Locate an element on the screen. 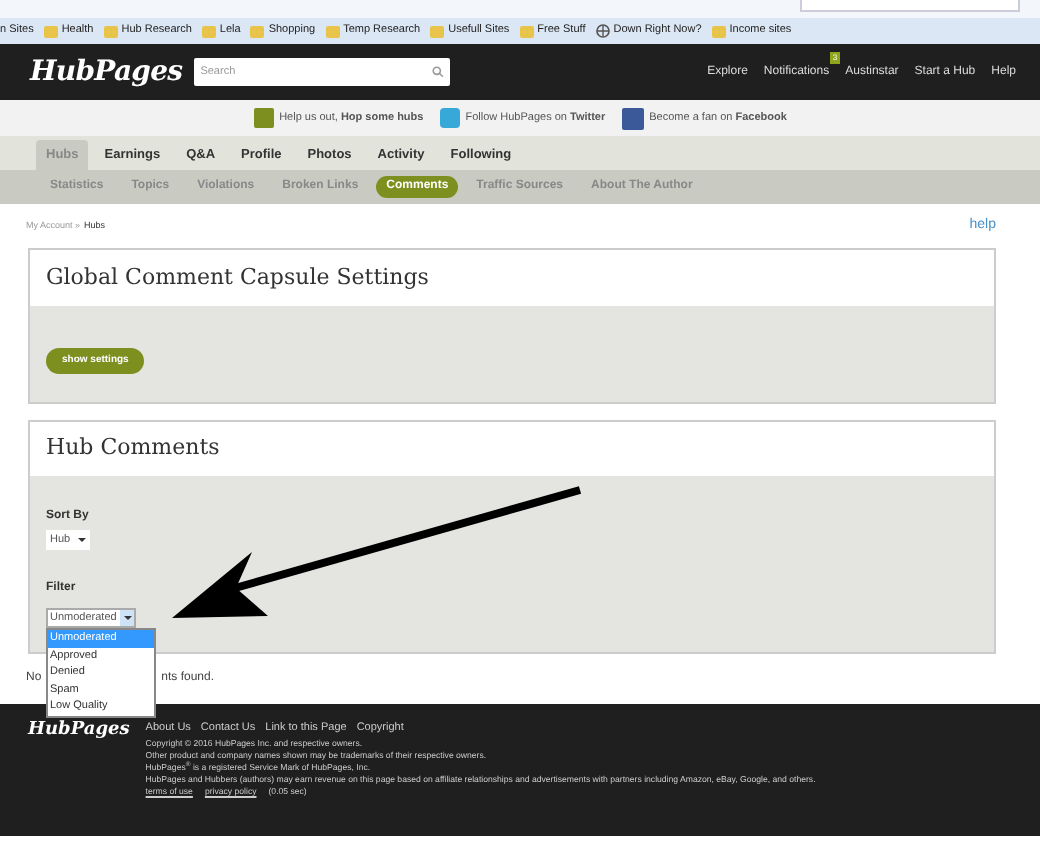 This screenshot has width=1040, height=862. dropdown-button is located at coordinates (127, 618).